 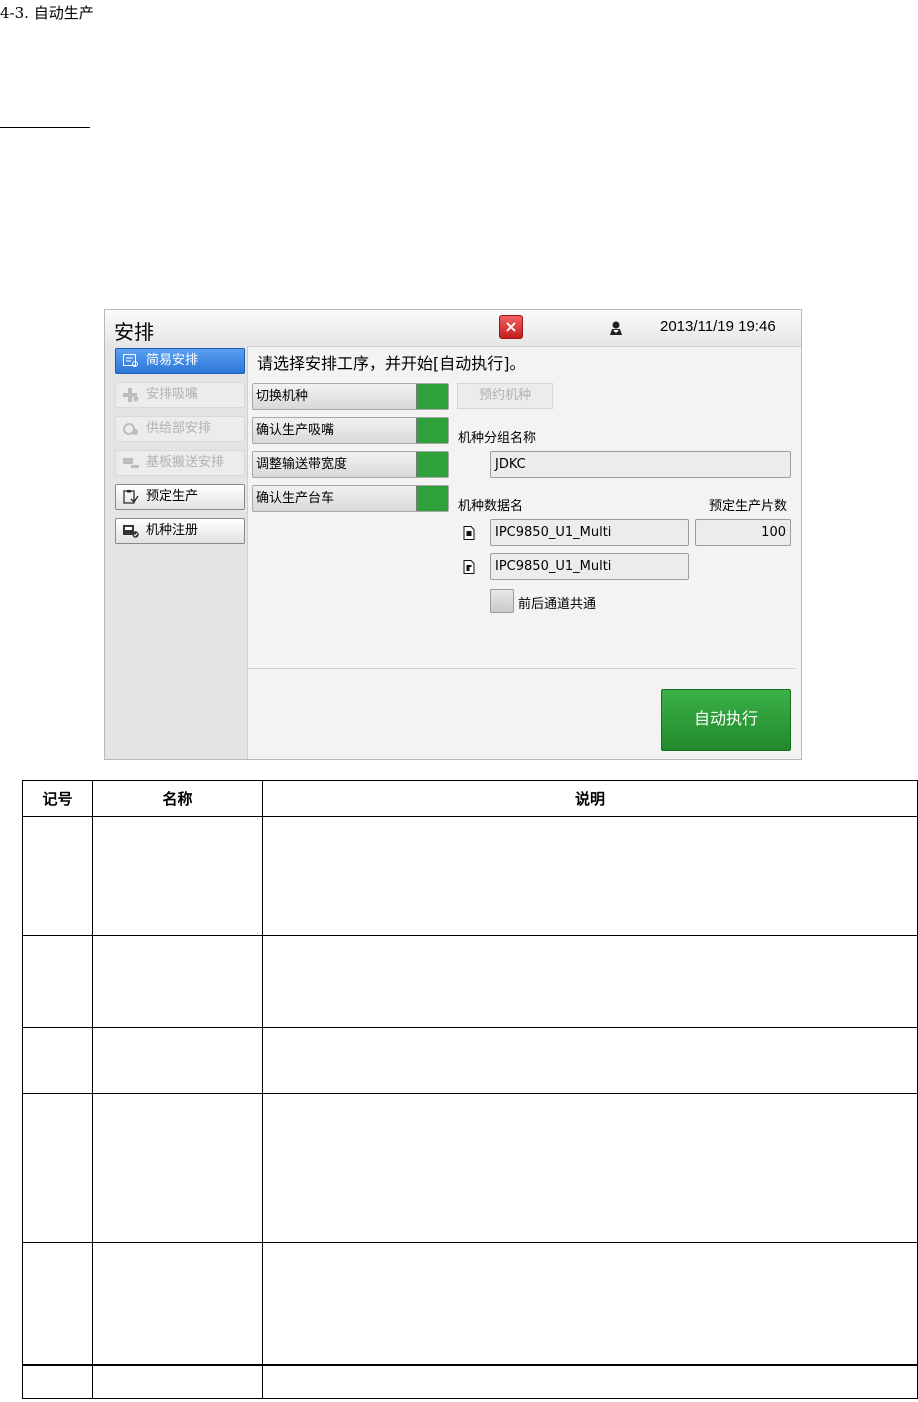 I want to click on instruction-text: 请选择安排工序，并开始[自动执行]。, so click(x=391, y=363).